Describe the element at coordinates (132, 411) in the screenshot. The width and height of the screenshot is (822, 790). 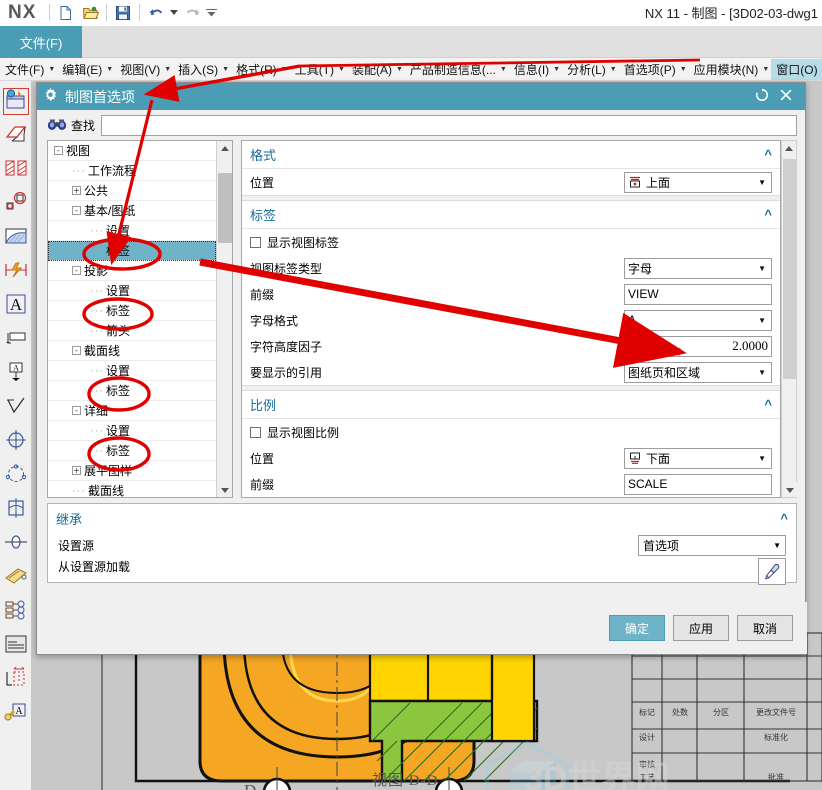
I see `tree-item-13: - 详细` at that location.